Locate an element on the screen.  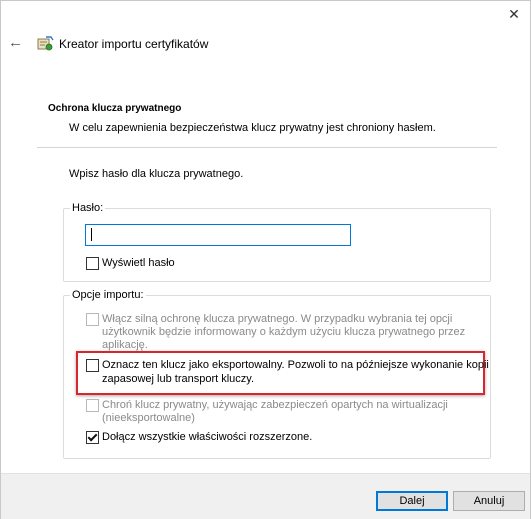
text-caret is located at coordinates (91, 234).